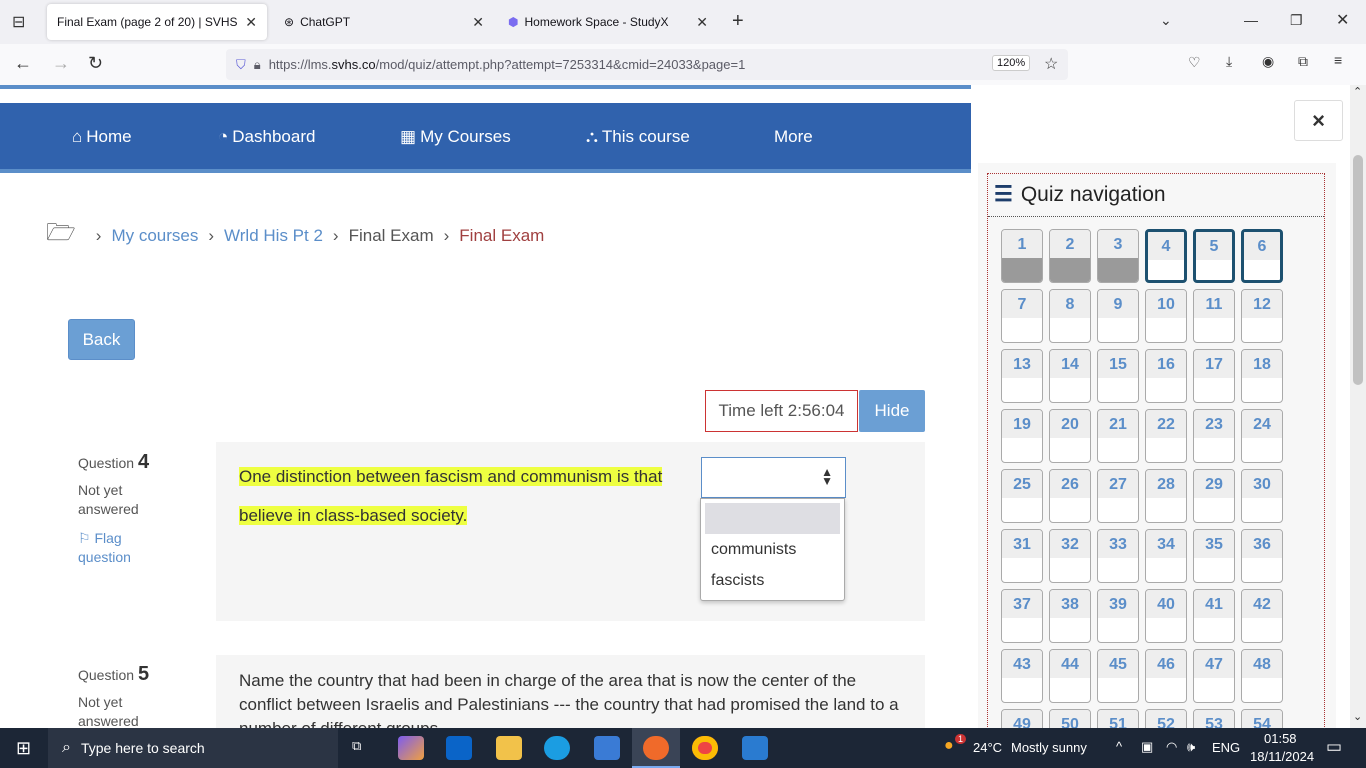 The width and height of the screenshot is (1366, 768). Describe the element at coordinates (241, 65) in the screenshot. I see `shield-icon: ⛉` at that location.